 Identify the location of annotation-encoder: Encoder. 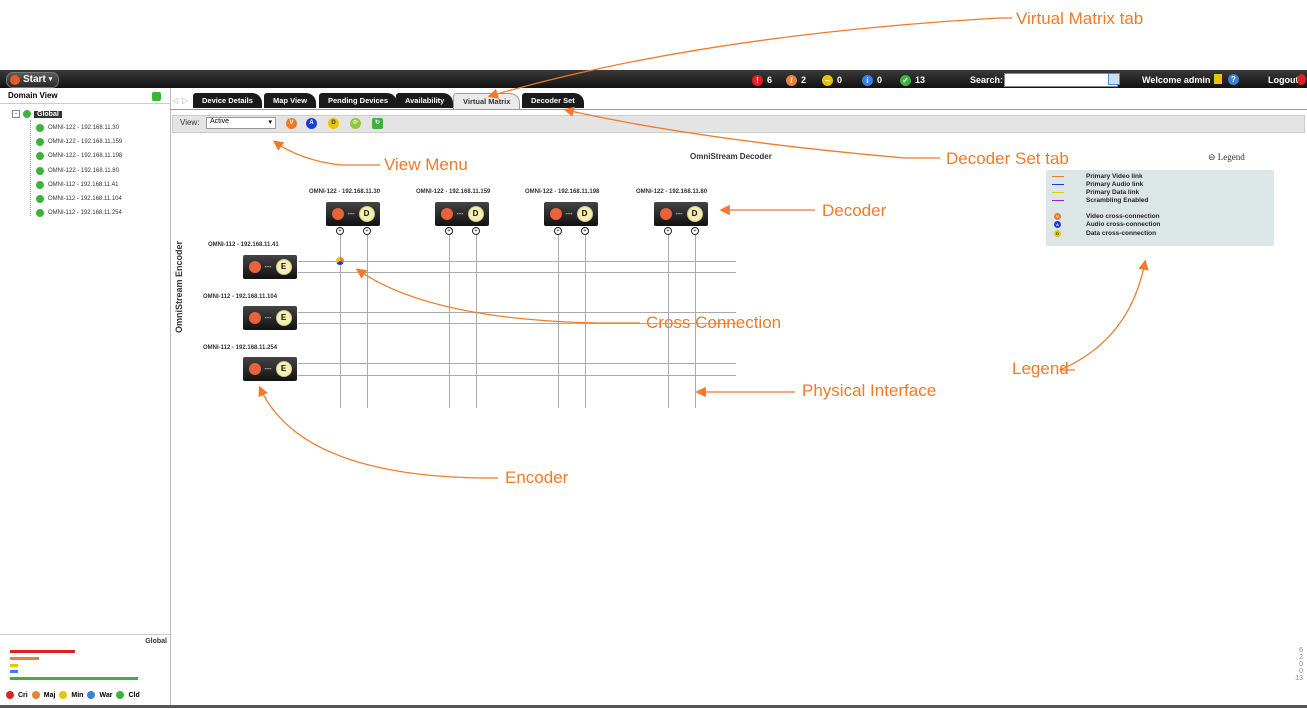
(537, 477).